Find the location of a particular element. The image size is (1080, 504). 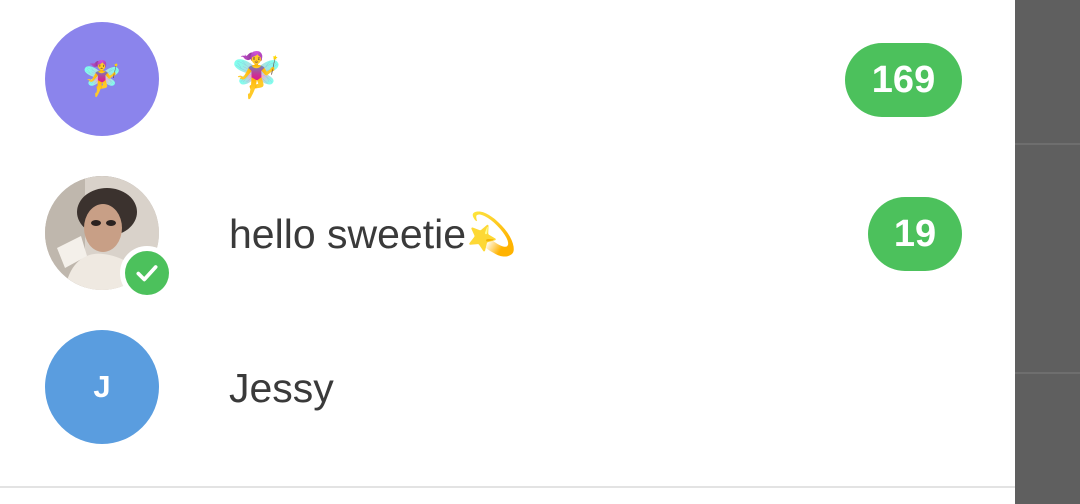

avatar: J is located at coordinates (102, 387).